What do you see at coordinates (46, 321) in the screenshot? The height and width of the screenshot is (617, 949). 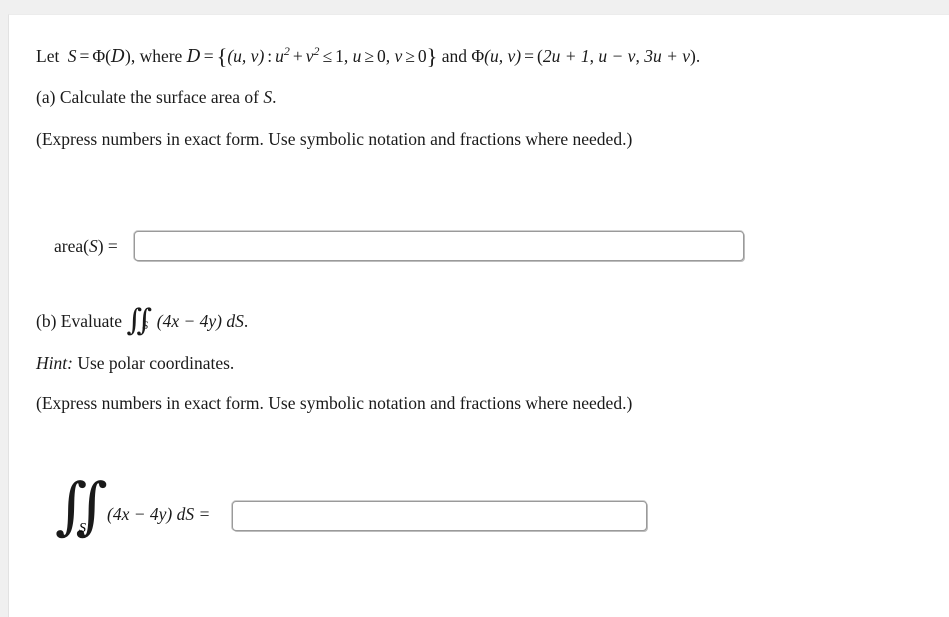 I see `part-b-label: (b)` at bounding box center [46, 321].